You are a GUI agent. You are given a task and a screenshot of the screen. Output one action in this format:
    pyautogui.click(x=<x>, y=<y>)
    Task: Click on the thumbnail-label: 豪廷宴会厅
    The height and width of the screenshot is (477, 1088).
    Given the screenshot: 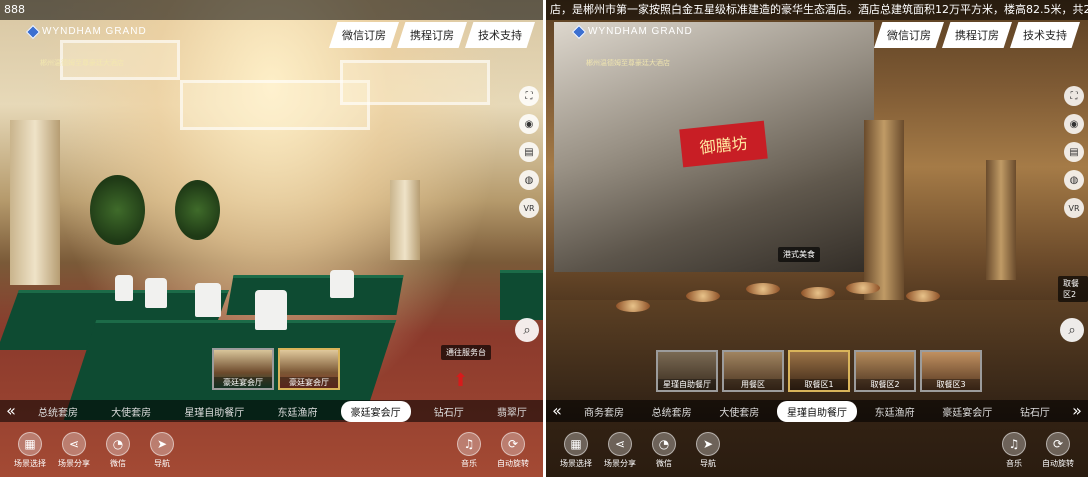 What is the action you would take?
    pyautogui.click(x=309, y=382)
    